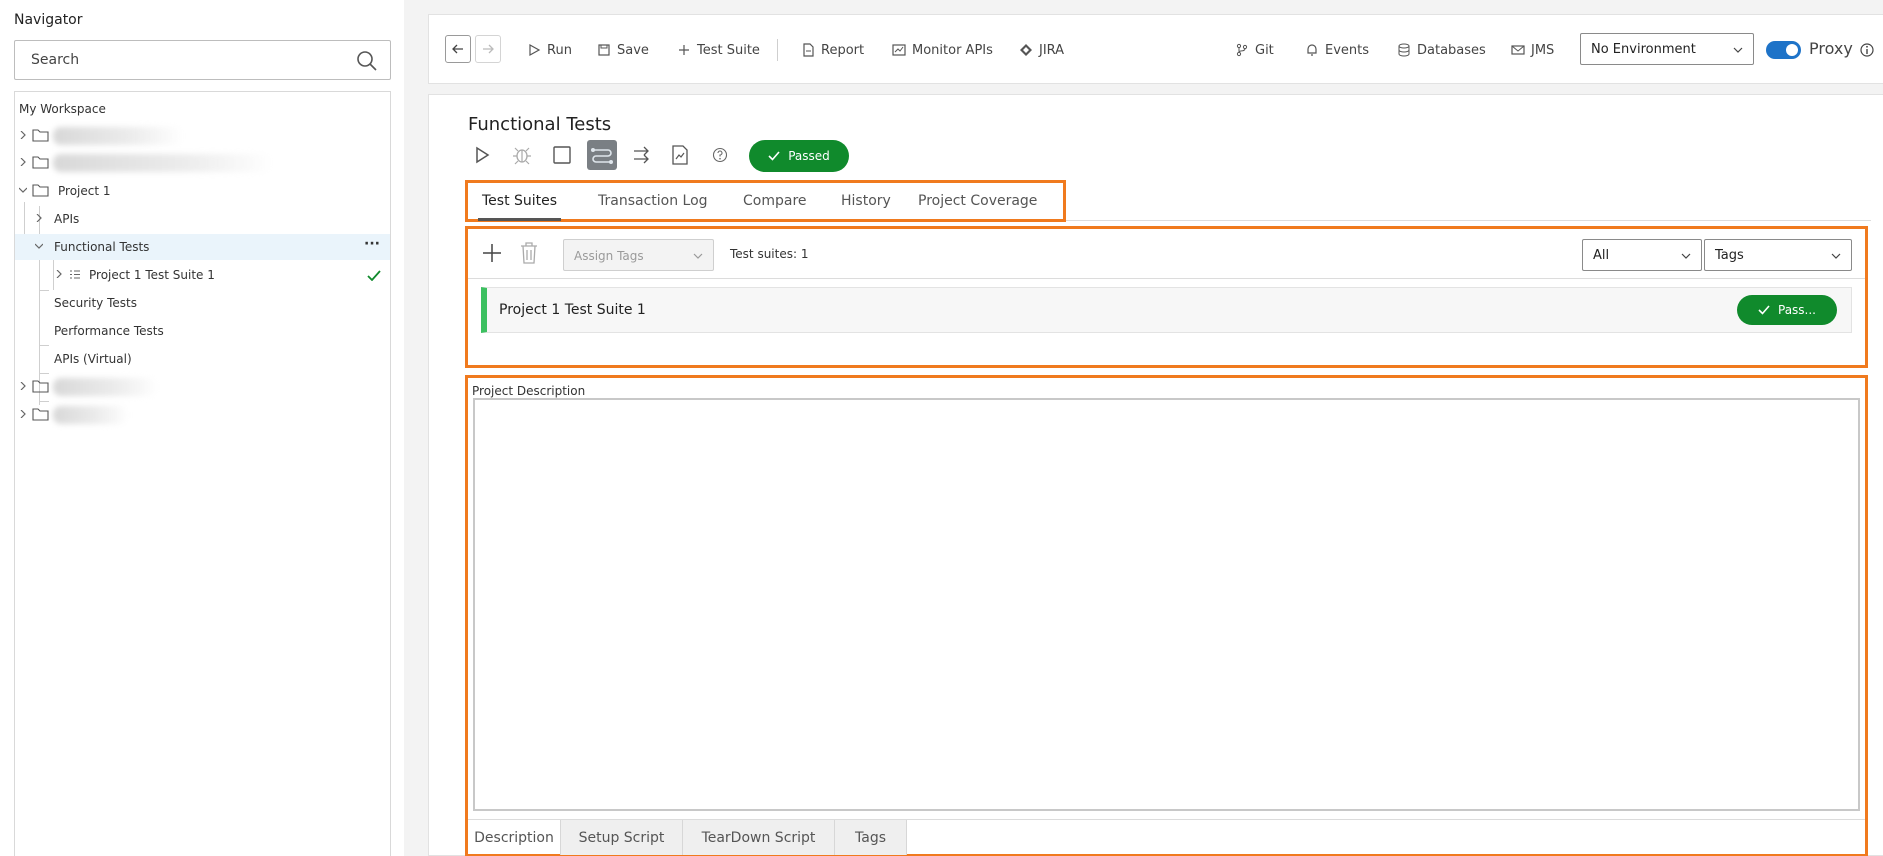 The image size is (1883, 856). What do you see at coordinates (202, 359) in the screenshot?
I see `tree-item-apis-virtual: APIs (Virtual)` at bounding box center [202, 359].